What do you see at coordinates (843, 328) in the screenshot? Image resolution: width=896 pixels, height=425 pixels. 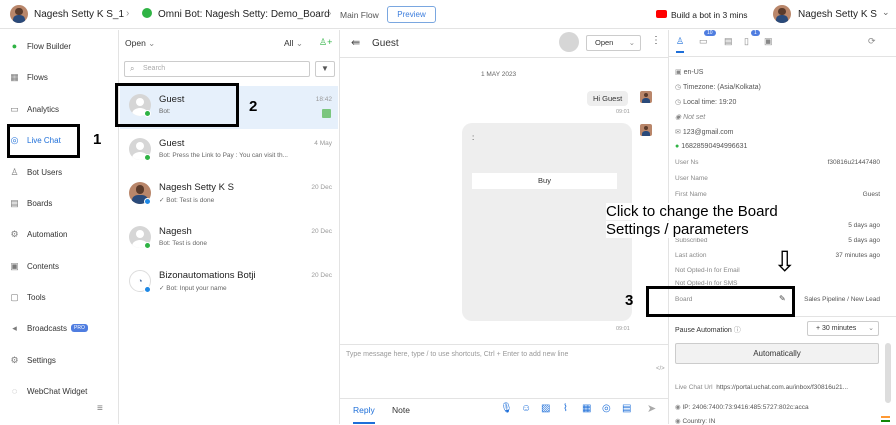 I see `pause-duration-select: + 30 minutes ⌄` at bounding box center [843, 328].